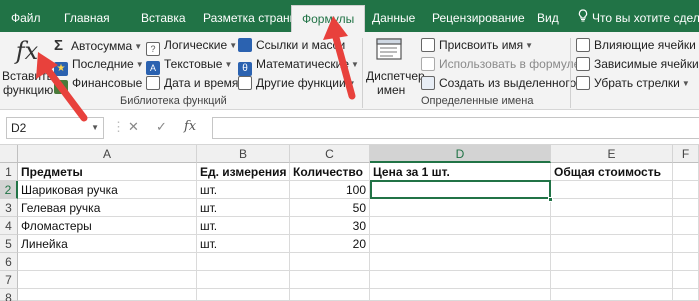 The height and width of the screenshot is (301, 699). What do you see at coordinates (550, 199) in the screenshot?
I see `fill-handle` at bounding box center [550, 199].